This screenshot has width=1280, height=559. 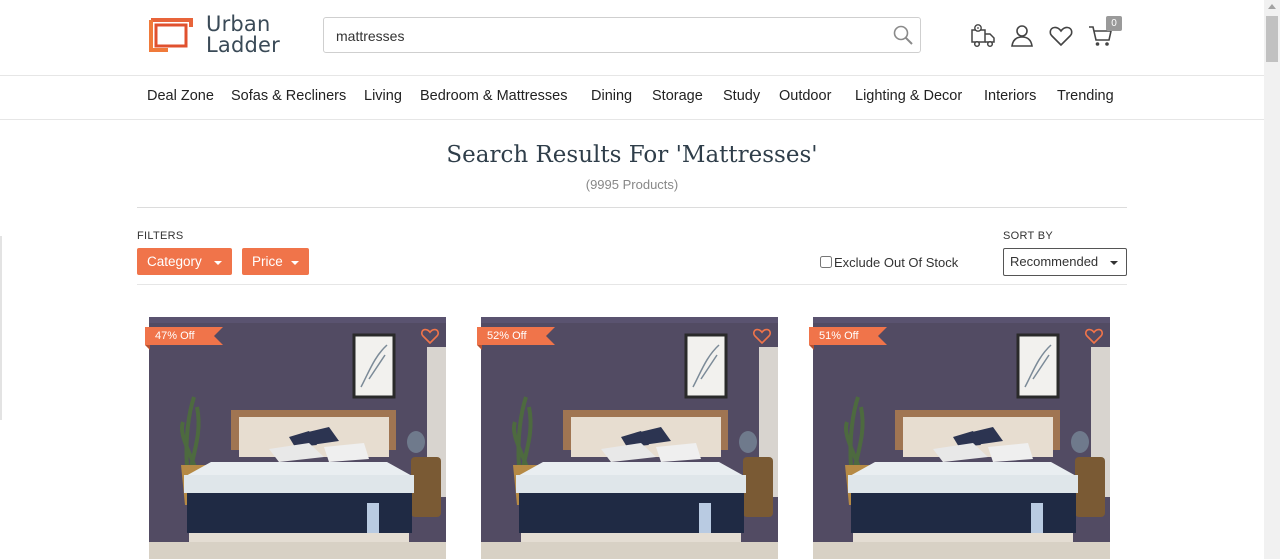 I want to click on category-filter-button: Category, so click(x=184, y=261).